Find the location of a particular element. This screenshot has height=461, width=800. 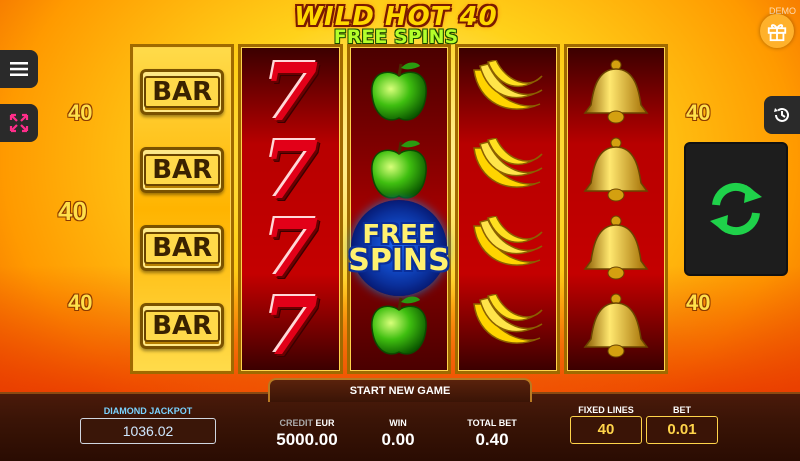

credit-label-group: CREDIT EUR is located at coordinates (307, 423).